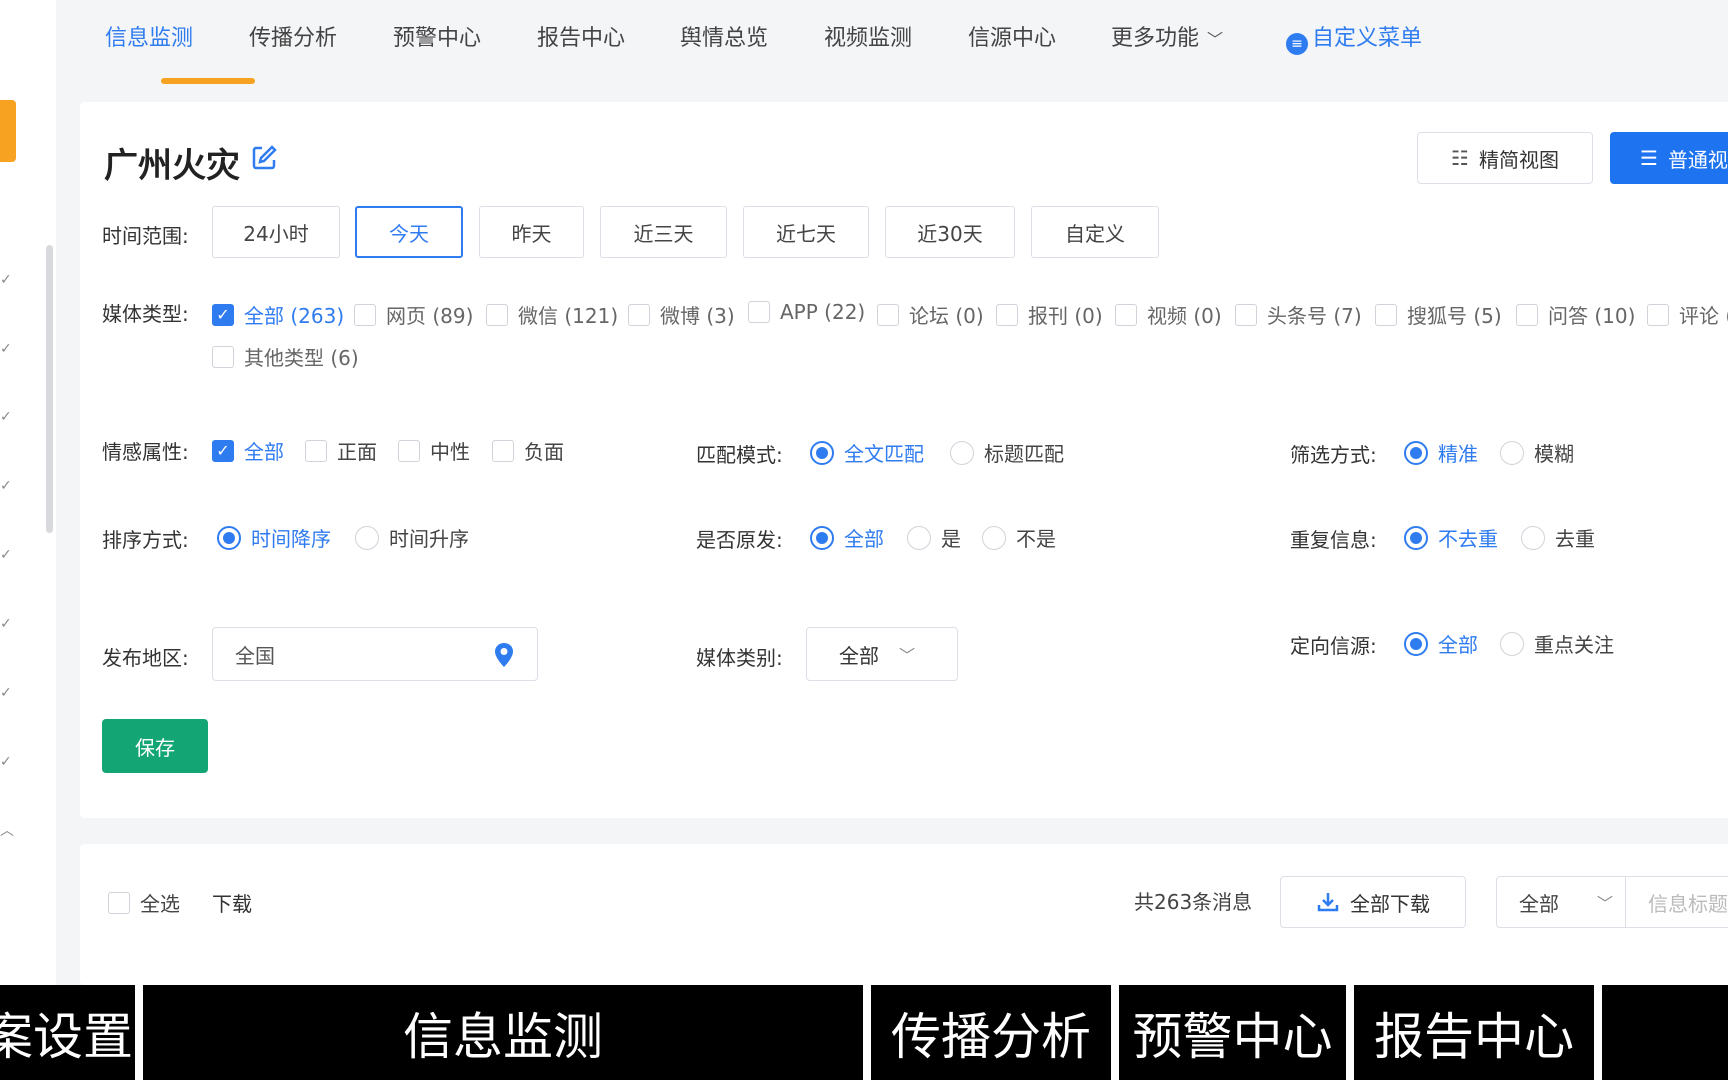 Image resolution: width=1728 pixels, height=1080 pixels. What do you see at coordinates (1539, 903) in the screenshot?
I see `scope-select-value: 全部` at bounding box center [1539, 903].